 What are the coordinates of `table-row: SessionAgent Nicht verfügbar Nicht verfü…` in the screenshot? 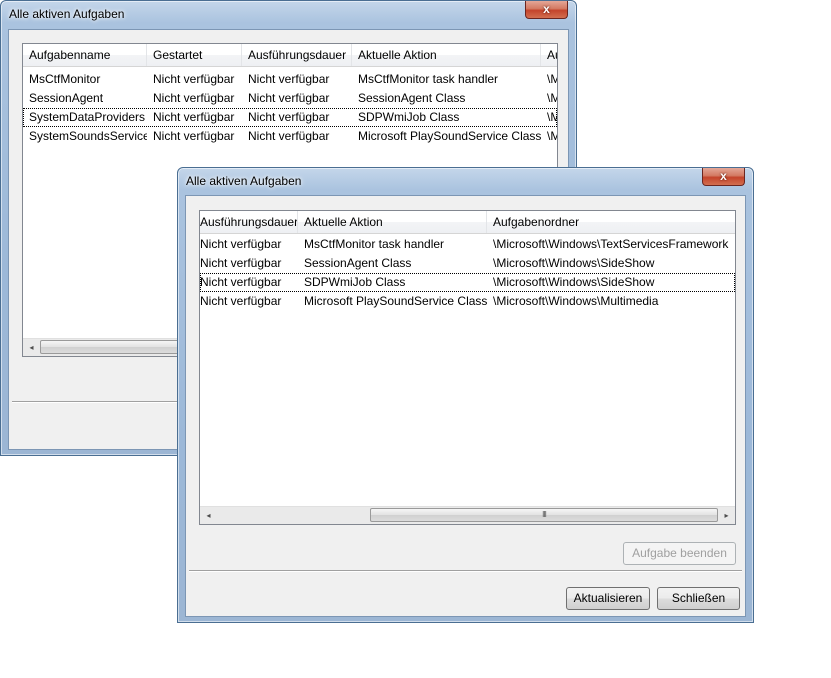 It's located at (290, 98).